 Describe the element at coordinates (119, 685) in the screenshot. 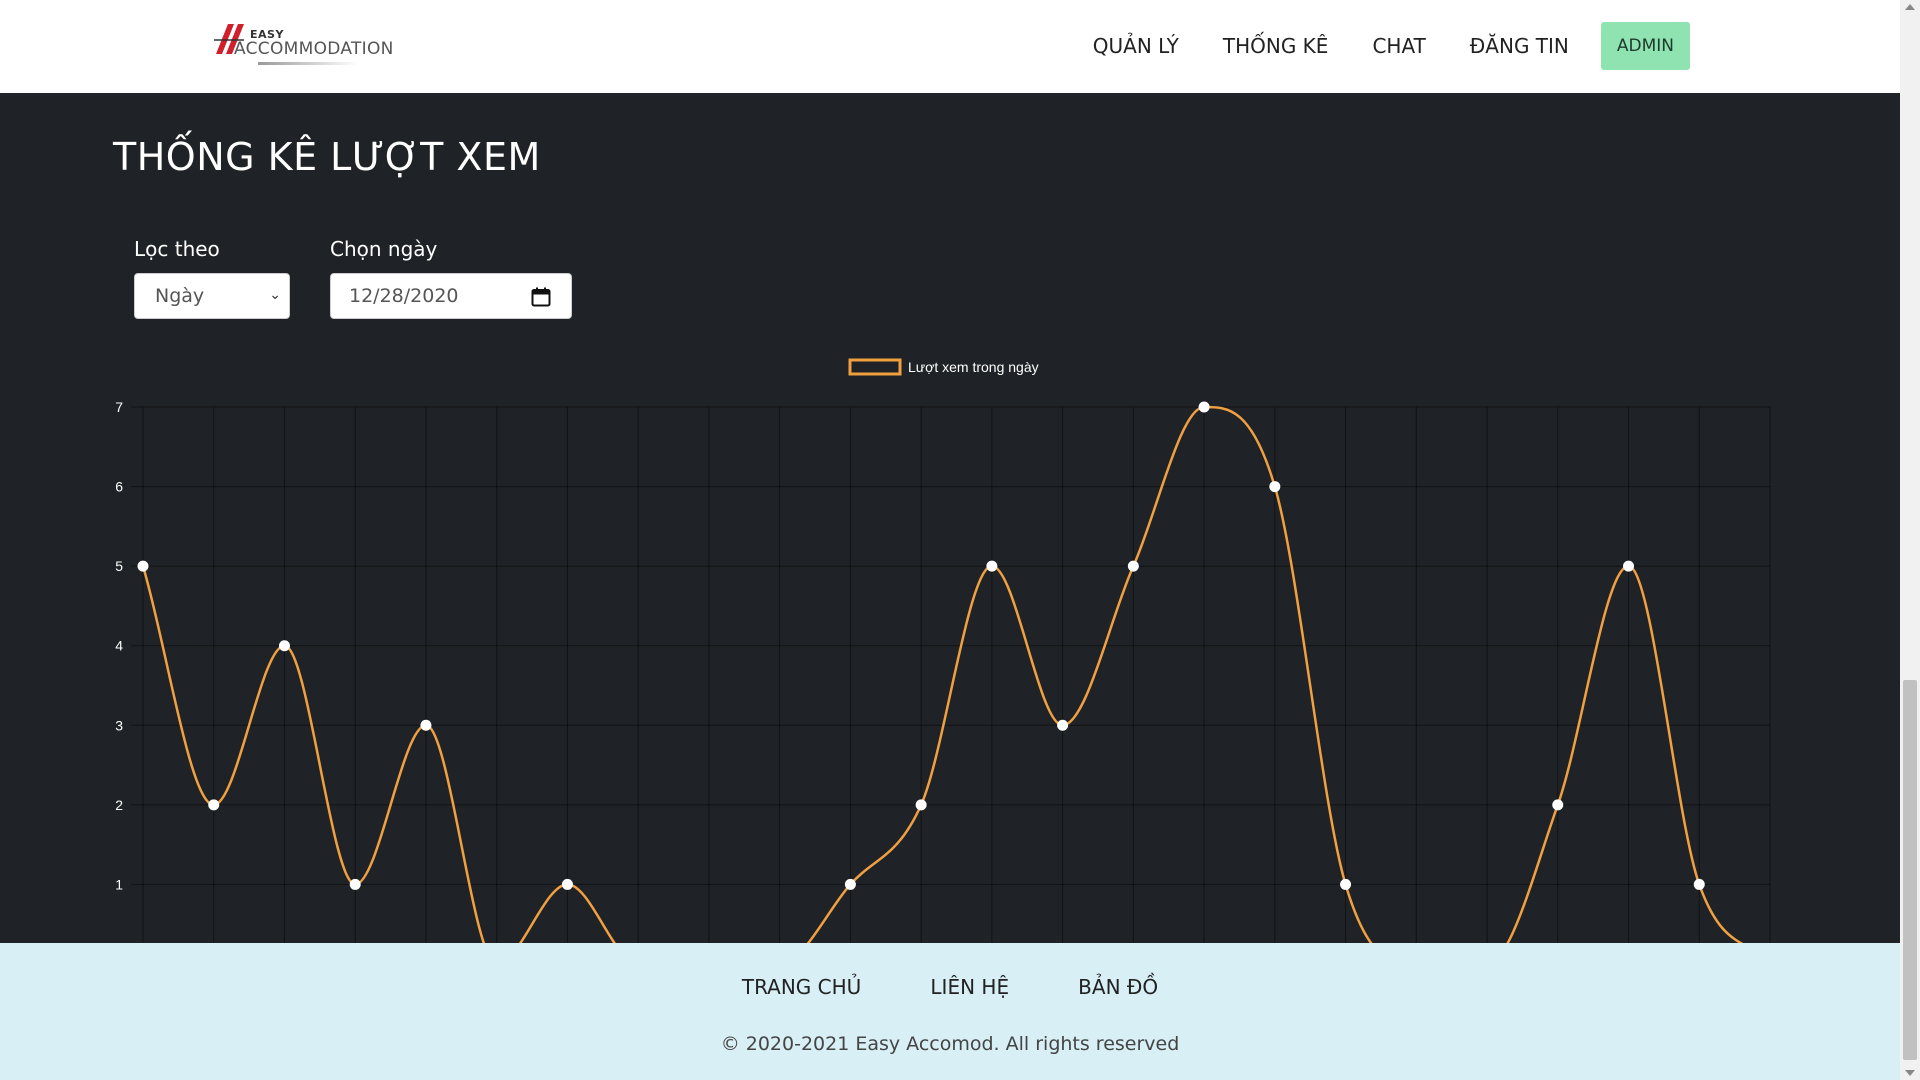

I see `y-axis-ticks: 01234567` at that location.